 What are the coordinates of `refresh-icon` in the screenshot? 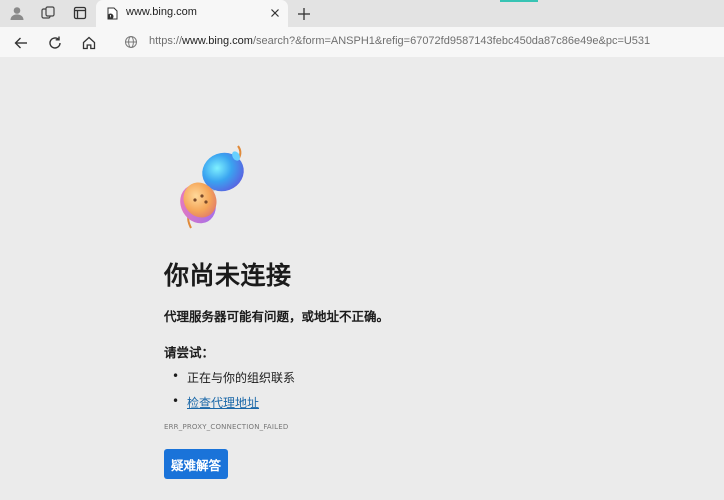 It's located at (55, 43).